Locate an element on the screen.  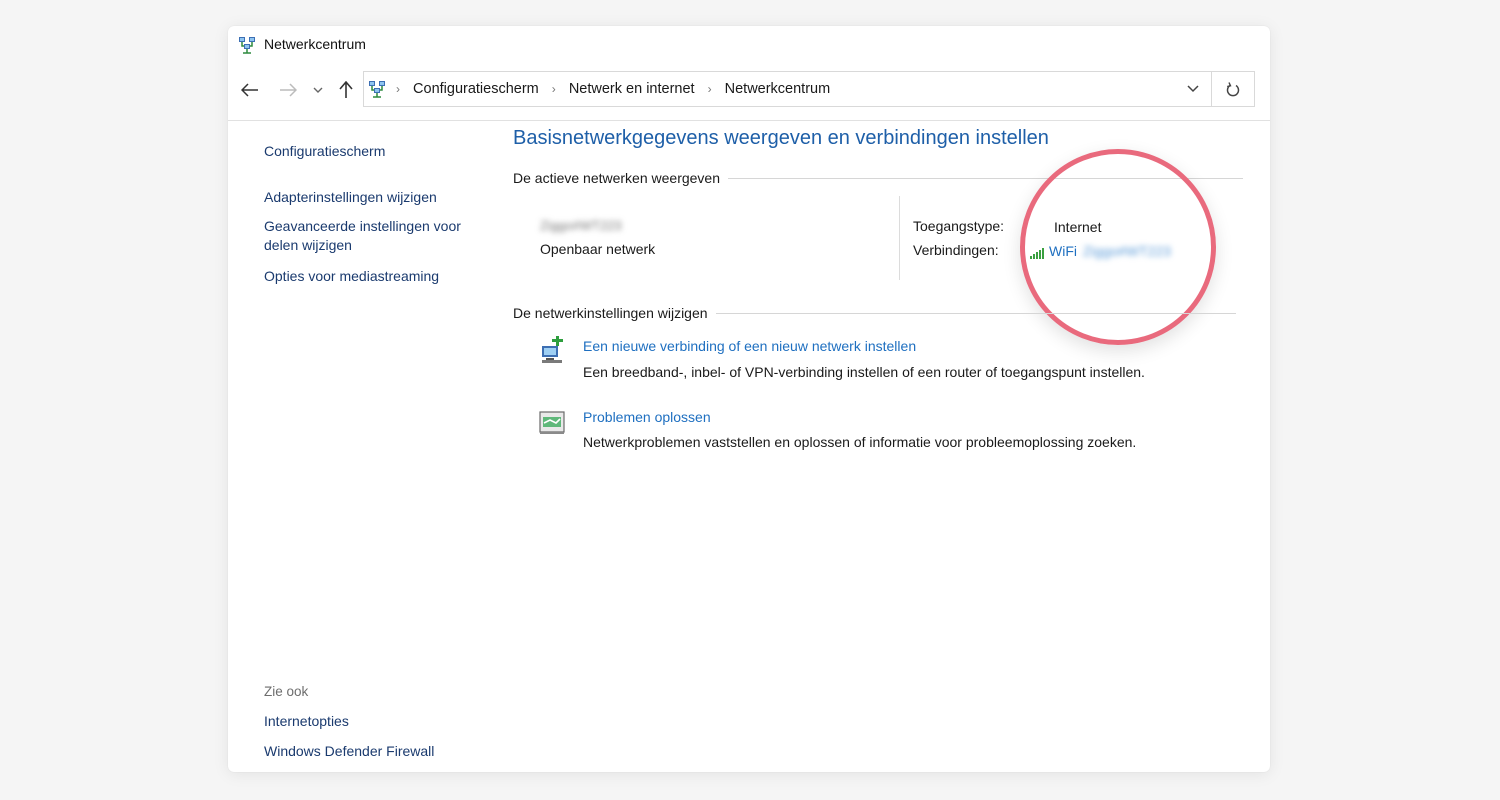
sidebar-item-label: delen wijzigen is located at coordinates (308, 245).